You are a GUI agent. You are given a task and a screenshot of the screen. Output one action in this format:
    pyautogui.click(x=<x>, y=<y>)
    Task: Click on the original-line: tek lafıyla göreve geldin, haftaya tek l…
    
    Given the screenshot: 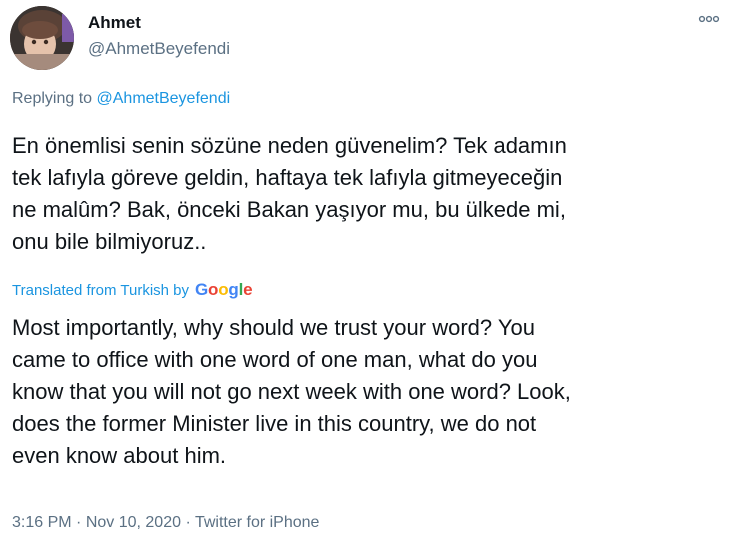 What is the action you would take?
    pyautogui.click(x=287, y=177)
    